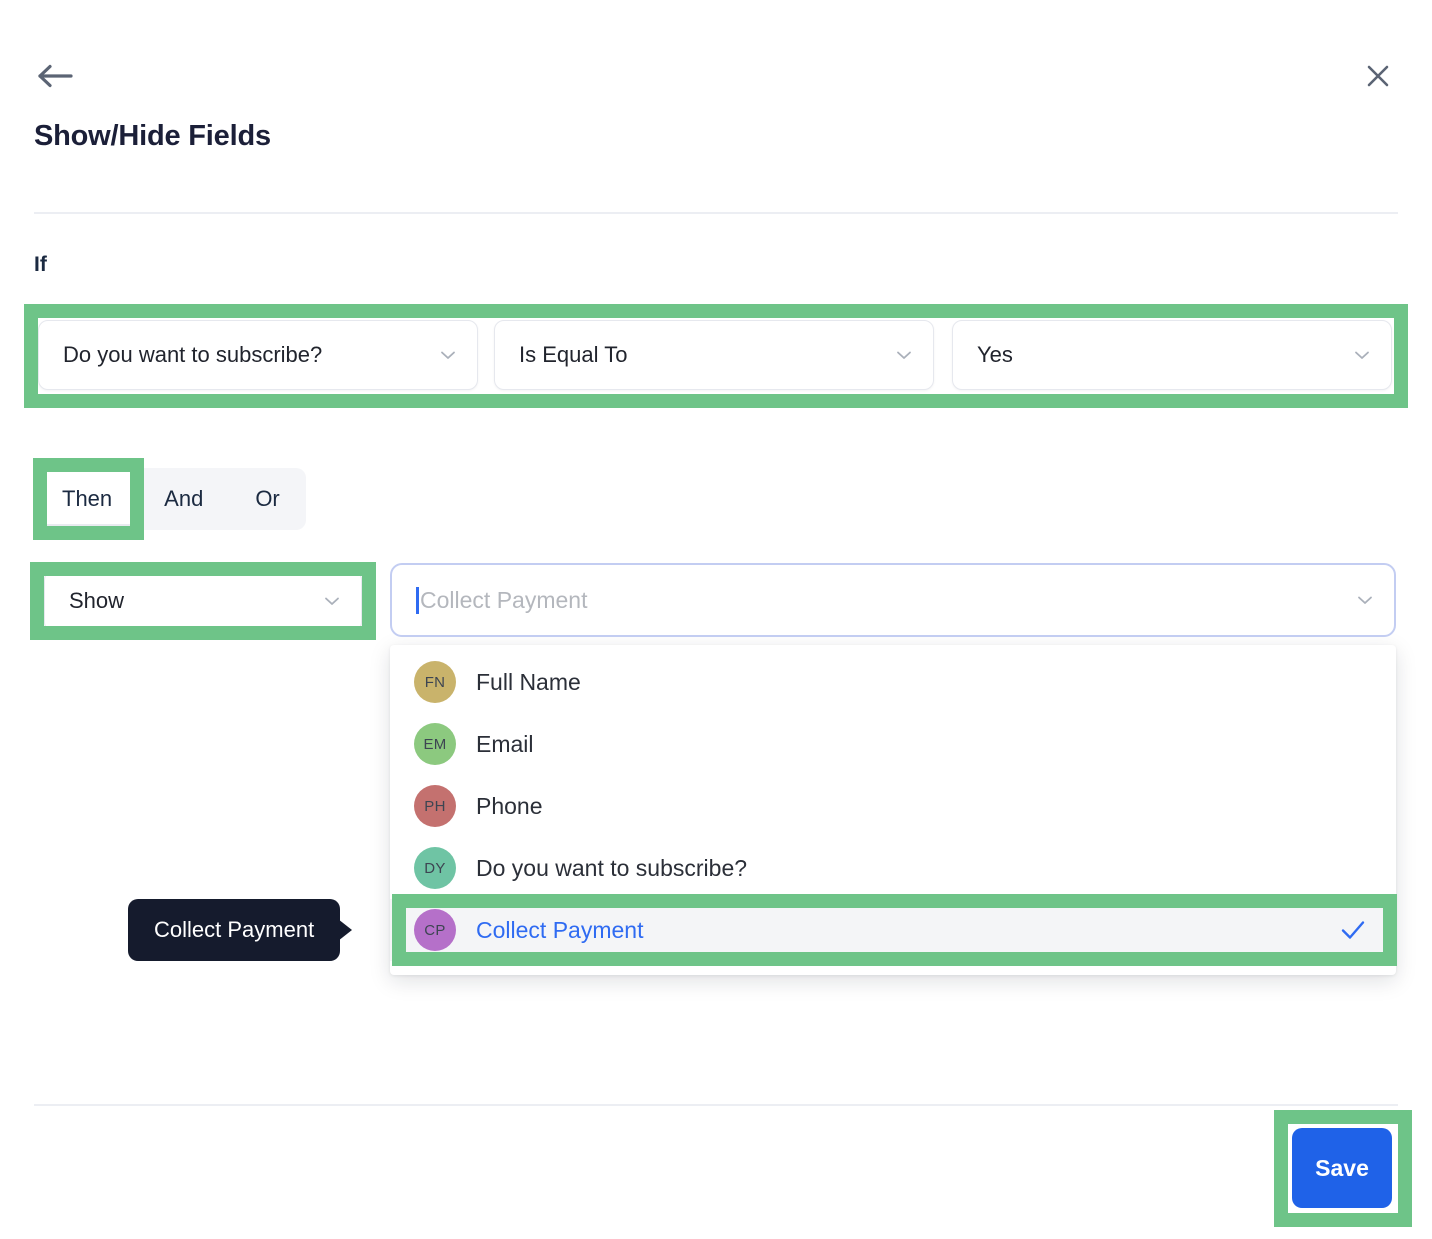 The height and width of the screenshot is (1239, 1432). I want to click on target-field-combobox: Collect Payment, so click(893, 600).